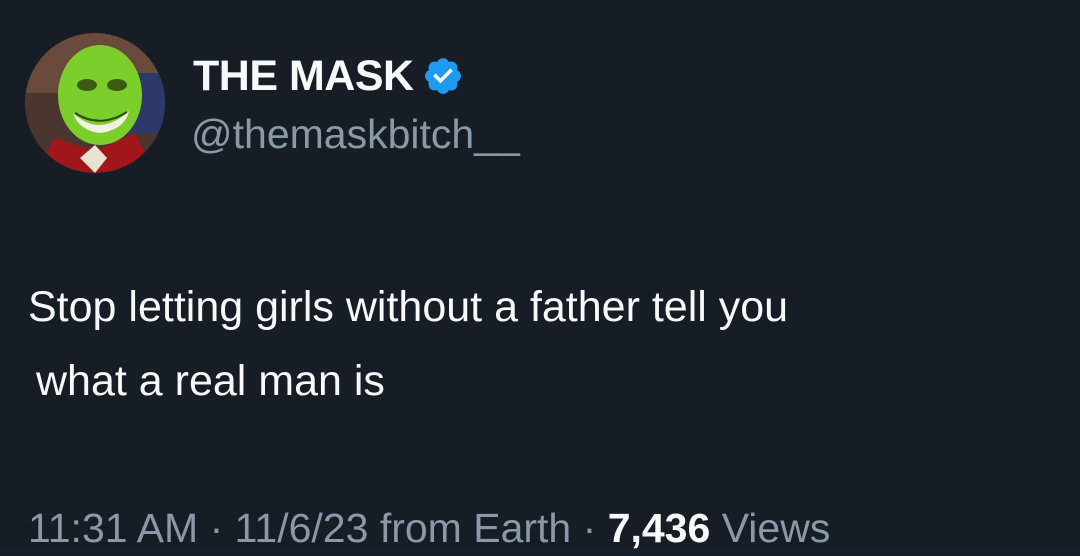 The image size is (1080, 556). What do you see at coordinates (210, 381) in the screenshot?
I see `tweet-text-line: what a real man is` at bounding box center [210, 381].